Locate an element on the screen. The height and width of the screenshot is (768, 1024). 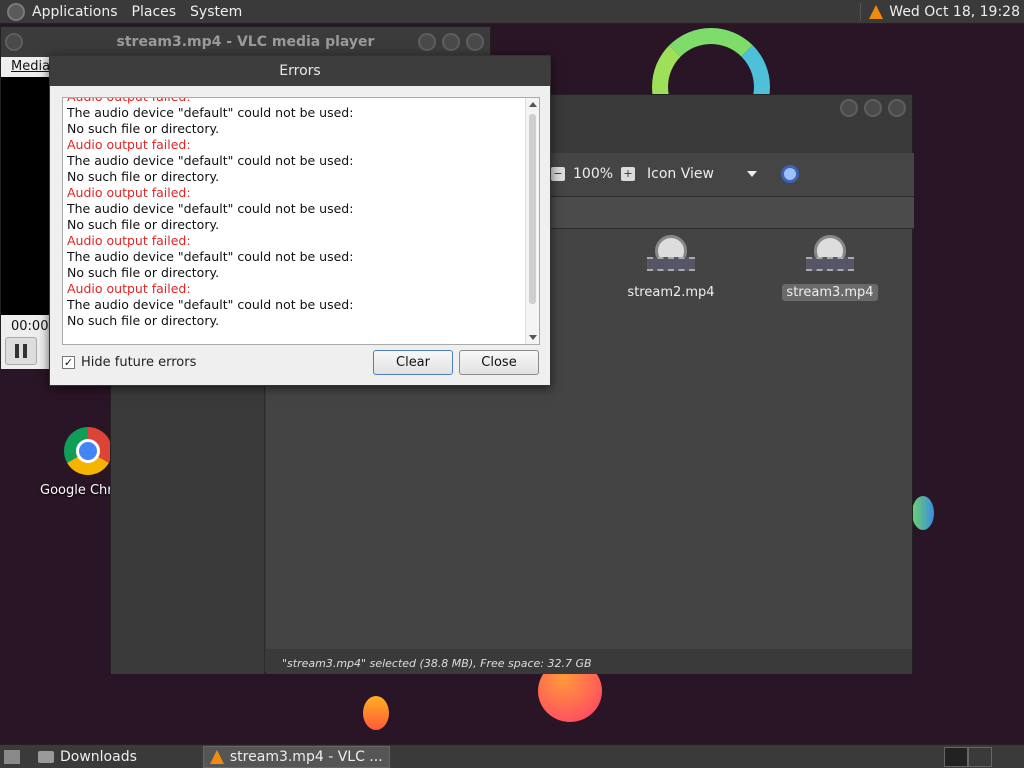
chevron-down-icon is located at coordinates (752, 174).